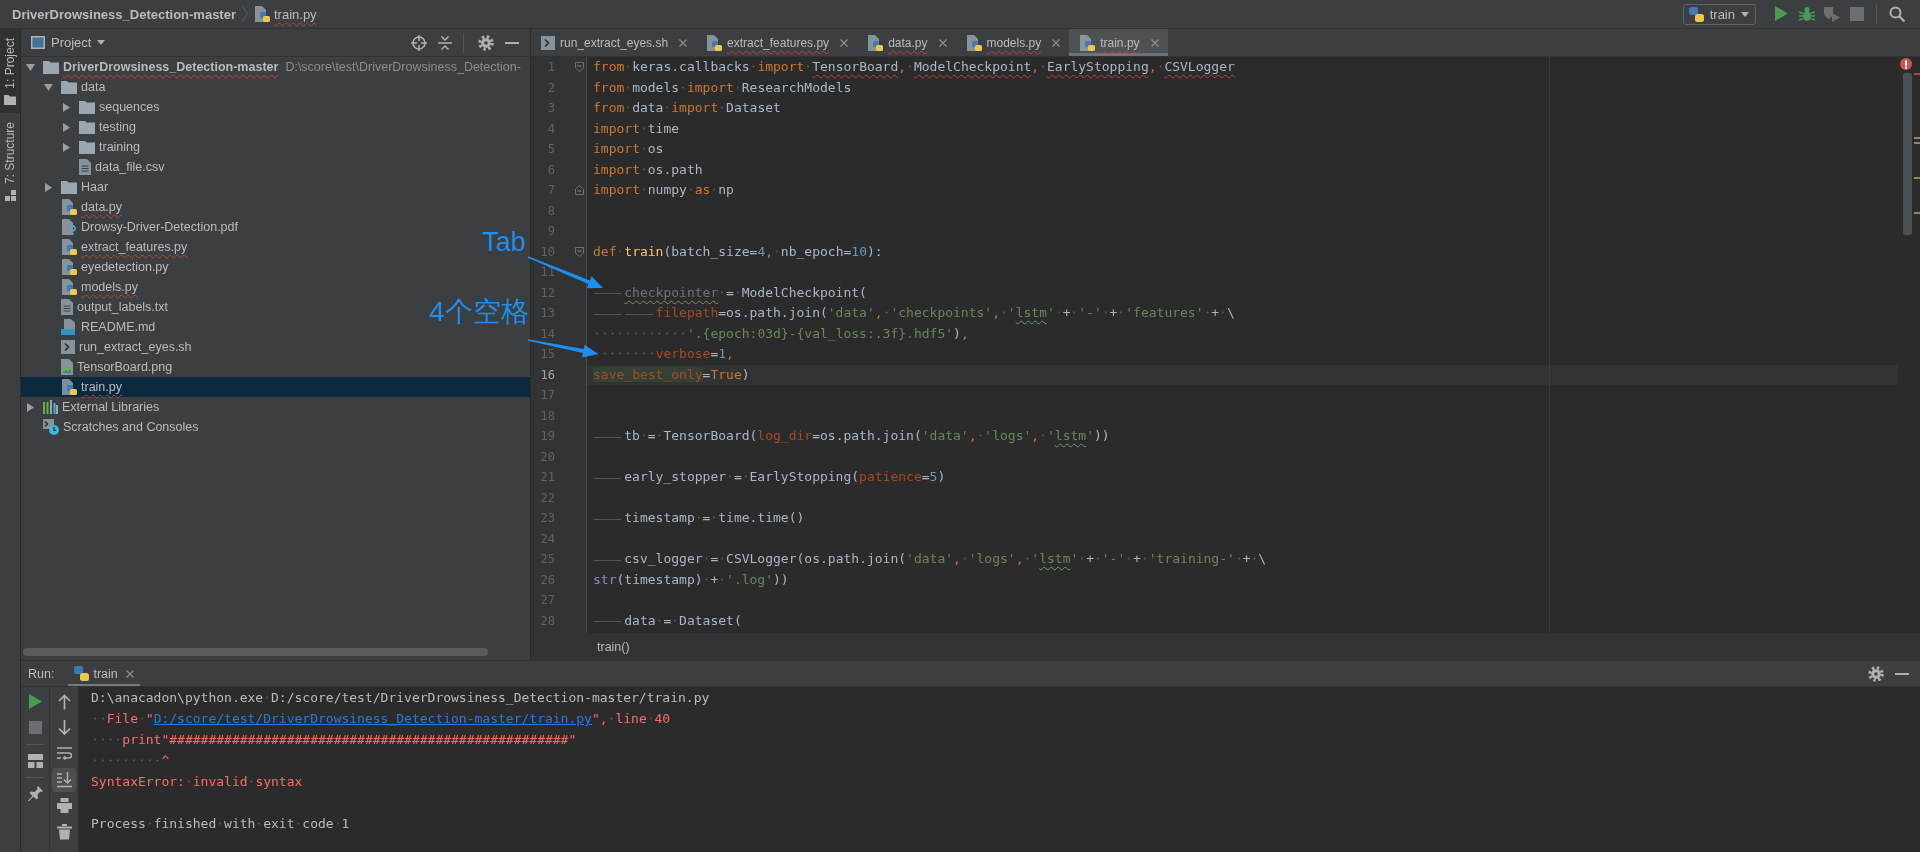  Describe the element at coordinates (1118, 42) in the screenshot. I see `editor-tab: train.py` at that location.